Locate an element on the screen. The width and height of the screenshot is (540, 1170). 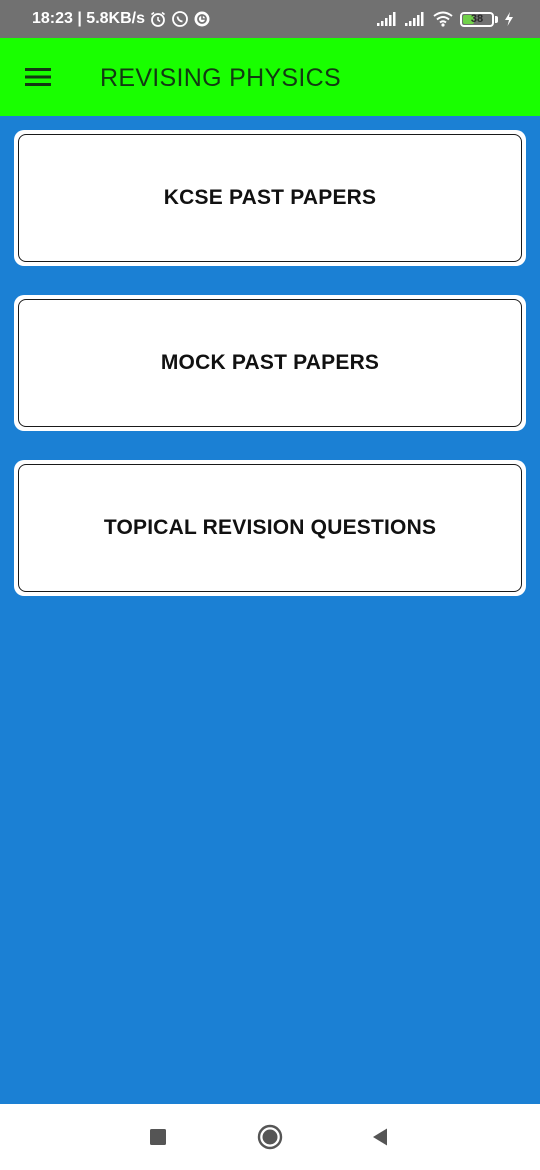
app-bar: REVISING PHYSICS is located at coordinates (270, 77).